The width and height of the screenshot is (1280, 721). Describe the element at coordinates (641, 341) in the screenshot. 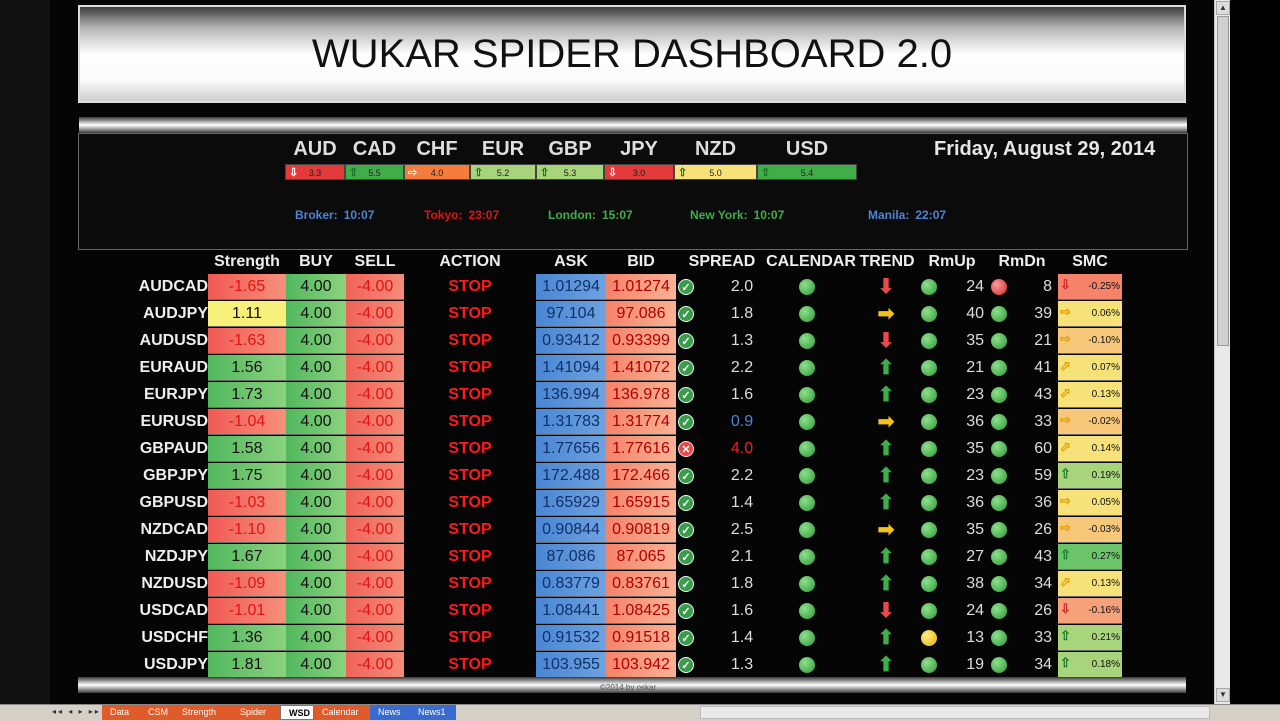

I see `bid-cell: 0.93399` at that location.